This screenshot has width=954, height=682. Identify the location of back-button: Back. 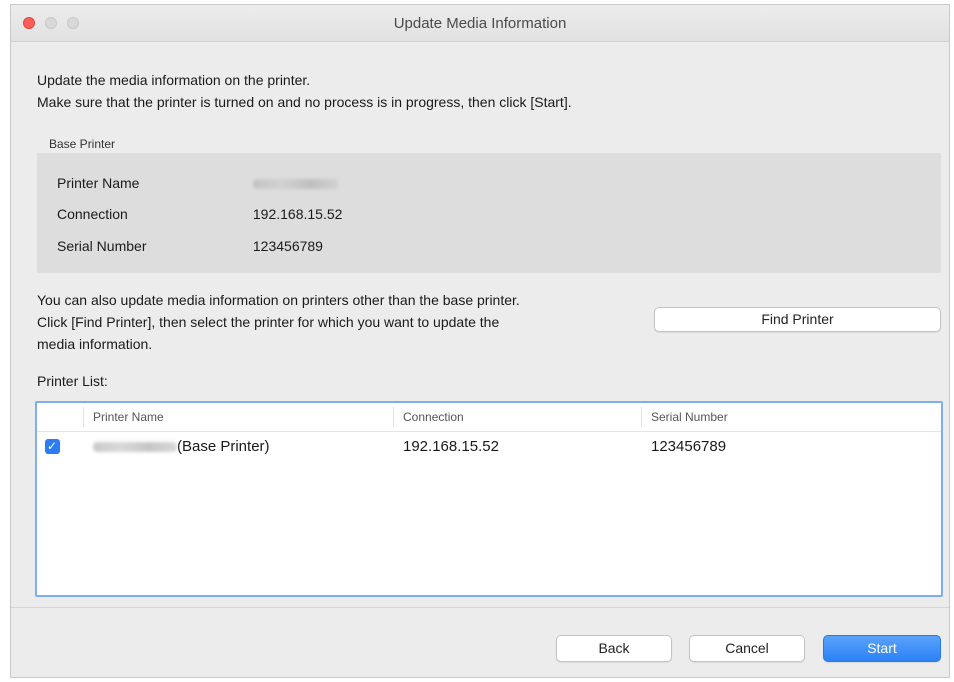
(614, 648).